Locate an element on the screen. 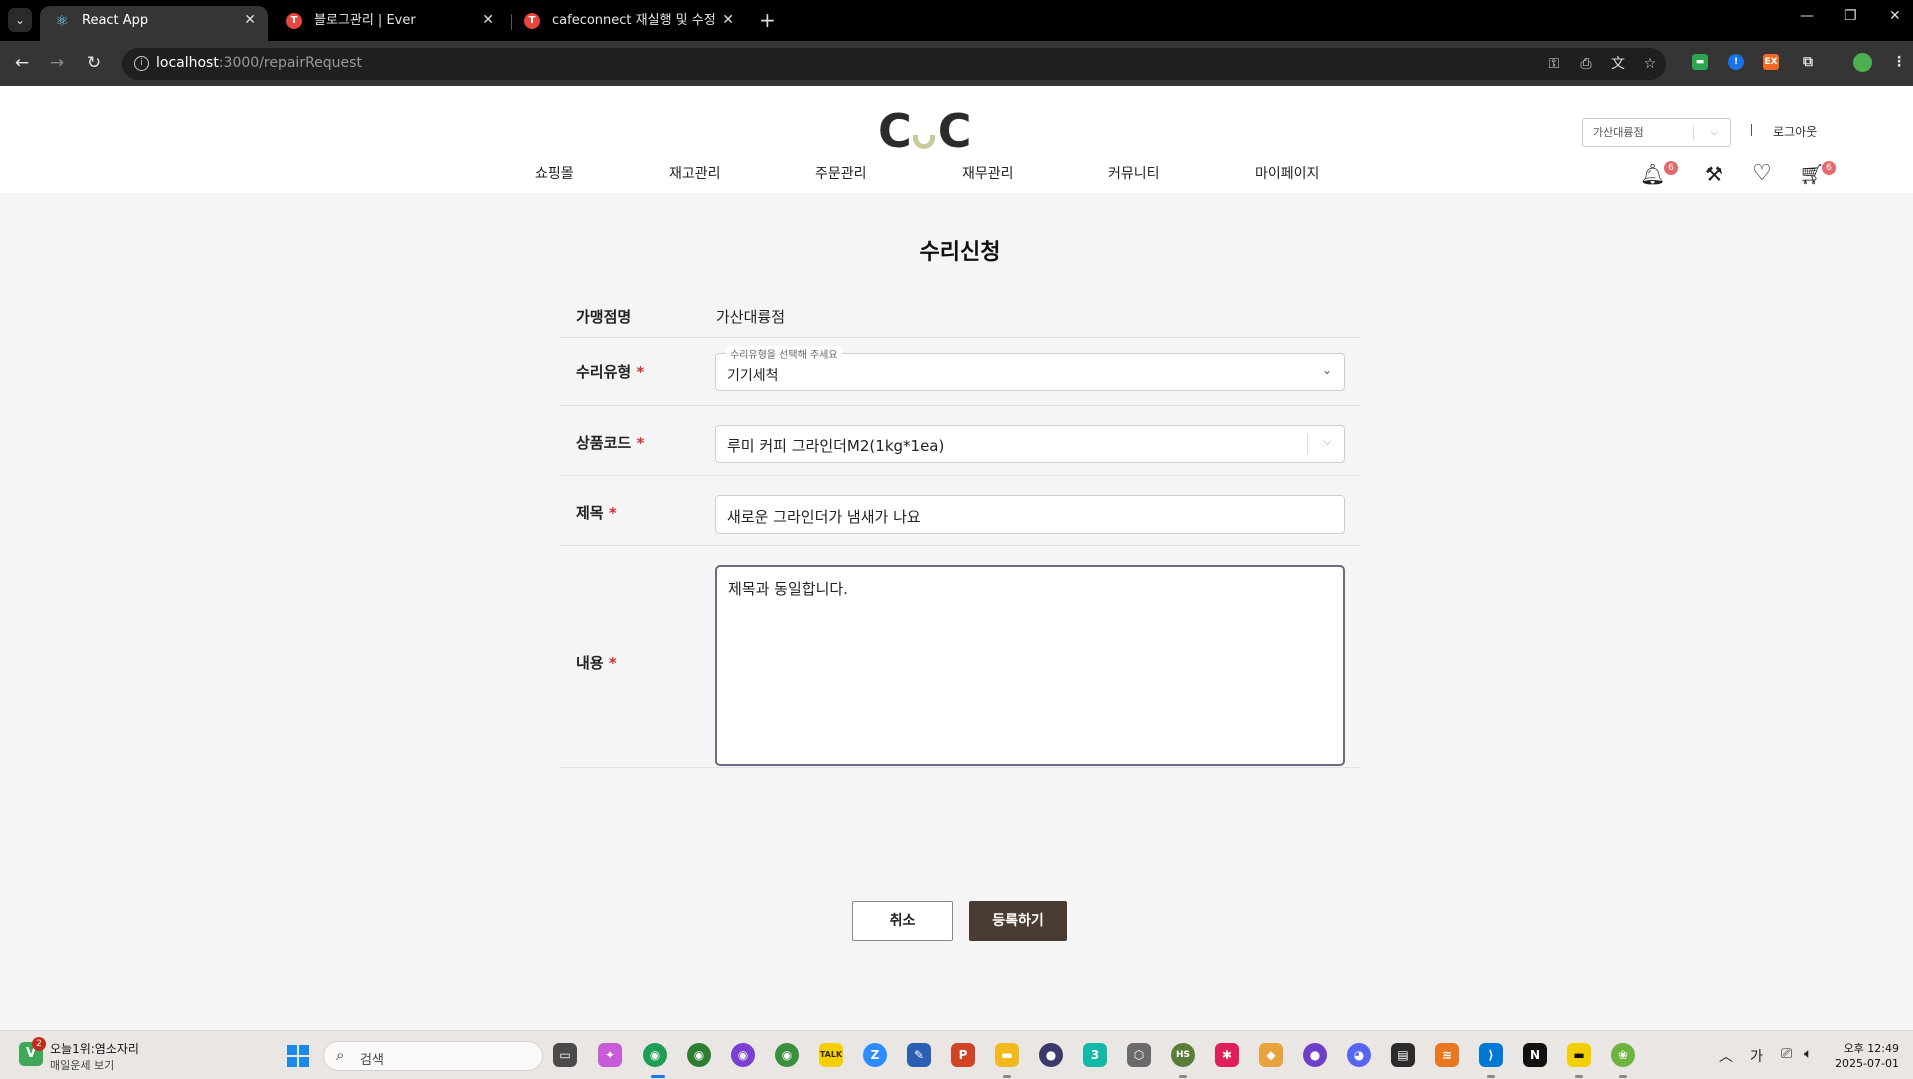  file-explorer-icon: ▬ is located at coordinates (1007, 1055).